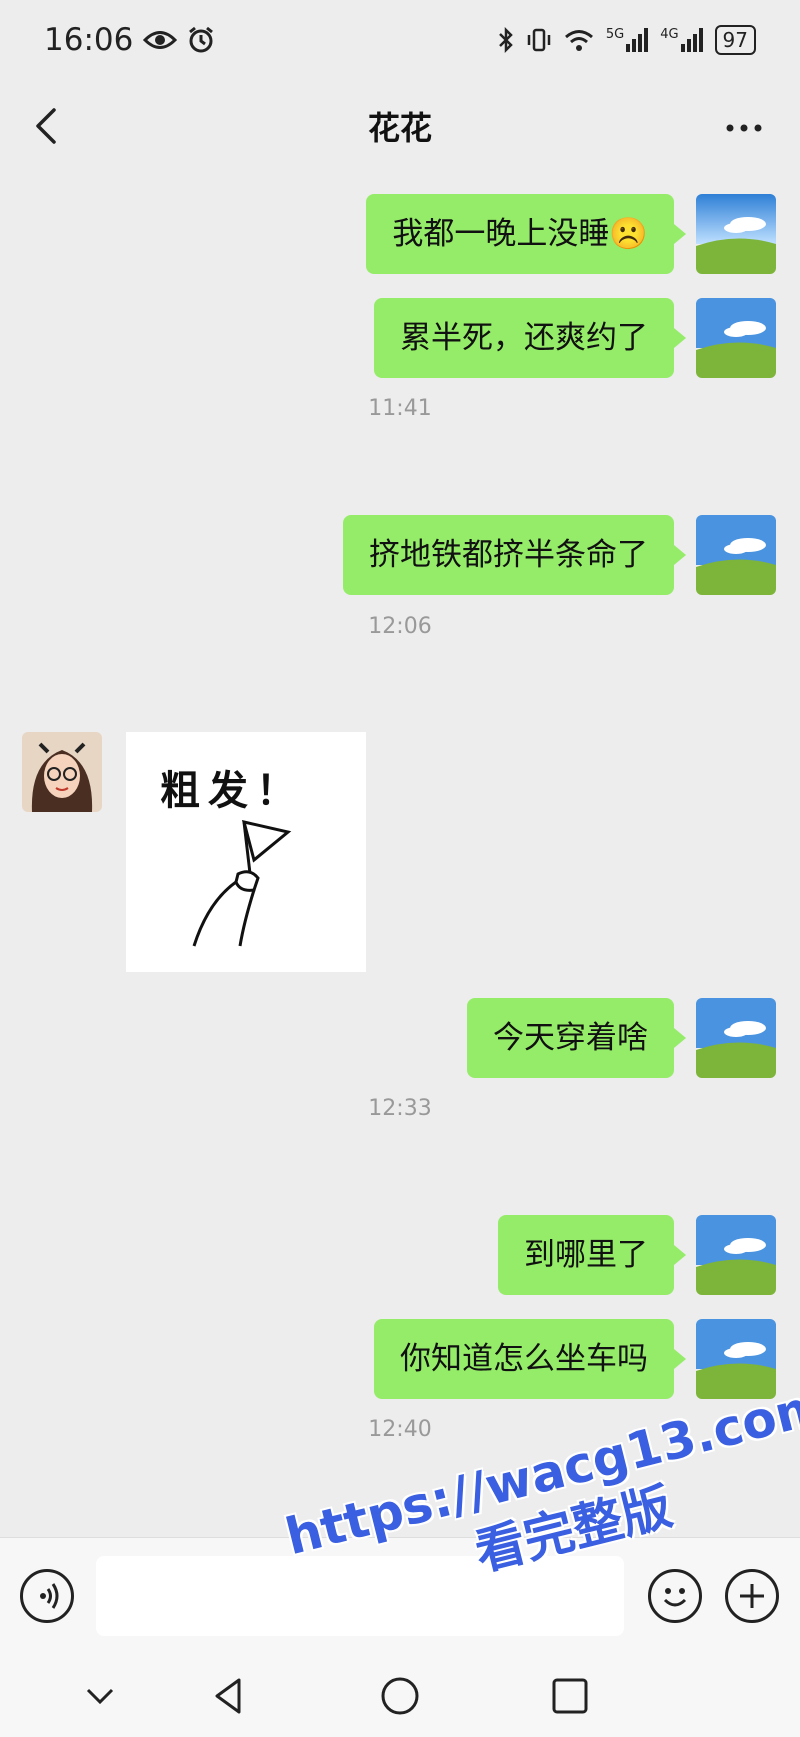 This screenshot has height=1737, width=800. What do you see at coordinates (669, 34) in the screenshot?
I see `network-4g-label: 4G` at bounding box center [669, 34].